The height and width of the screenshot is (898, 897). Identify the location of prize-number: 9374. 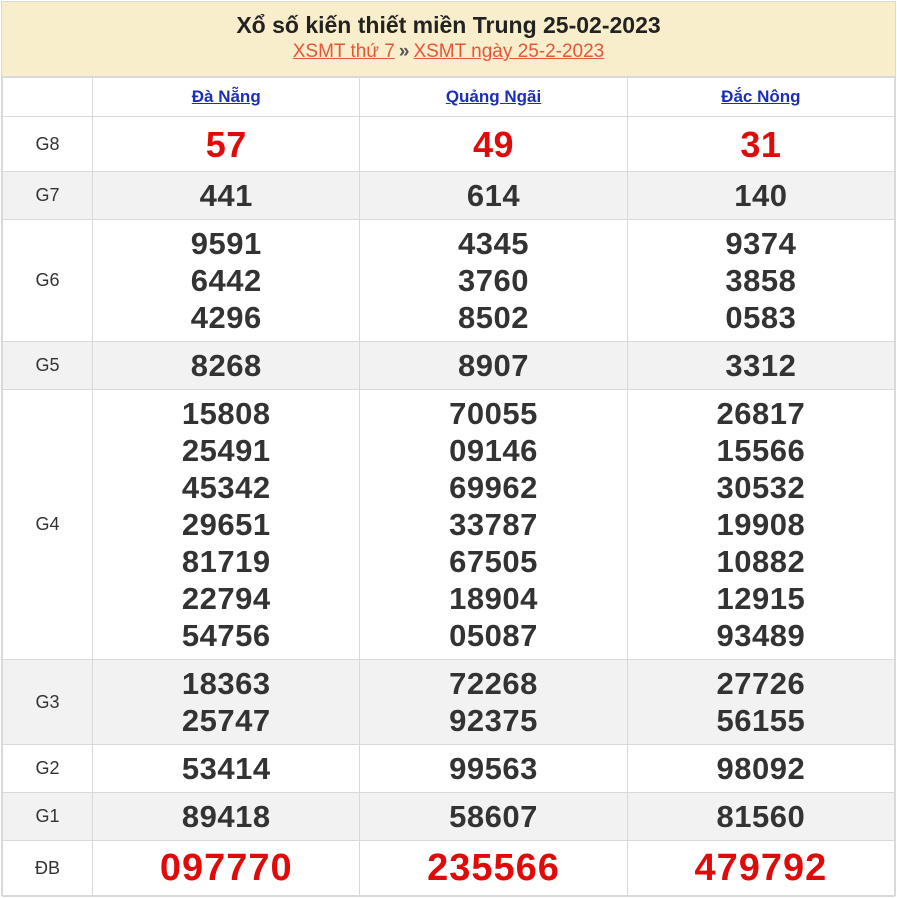
(761, 243).